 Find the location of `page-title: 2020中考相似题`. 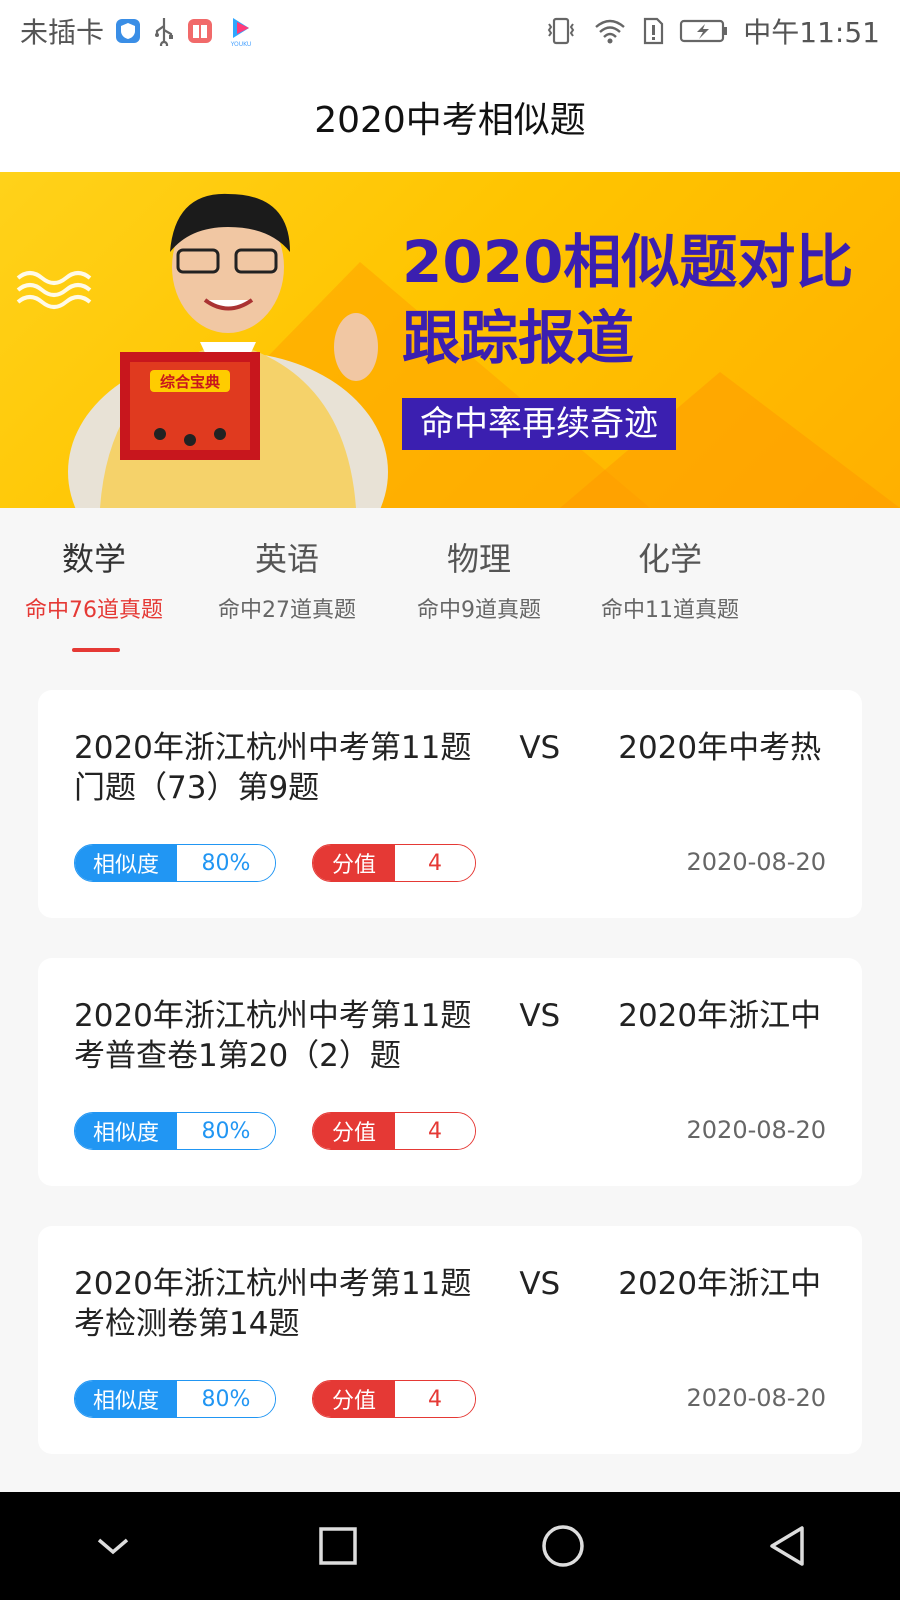

page-title: 2020中考相似题 is located at coordinates (450, 120).